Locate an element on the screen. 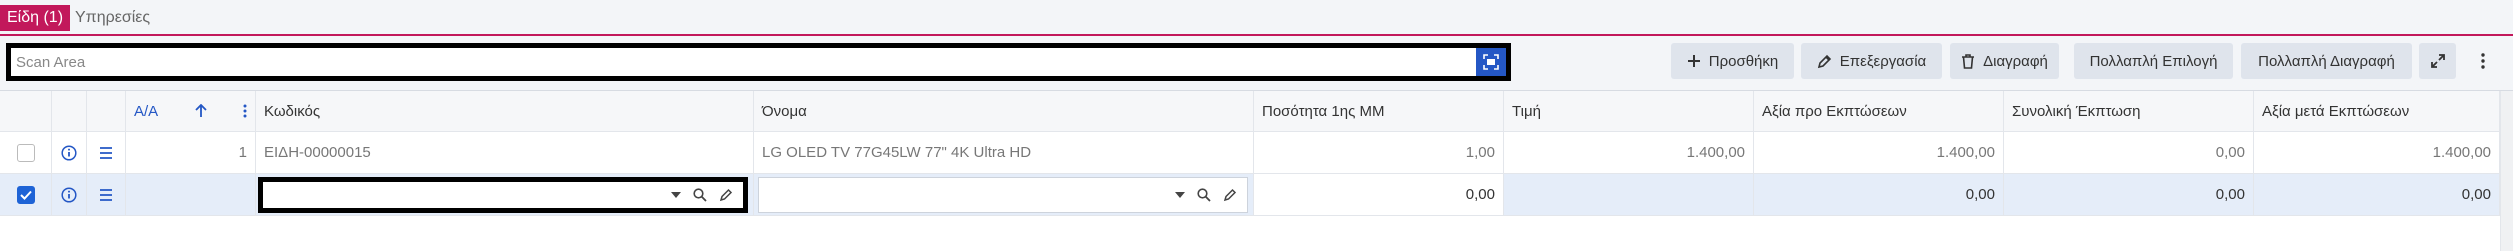 The width and height of the screenshot is (2513, 251). header-value-after: Αξία μετά Εκπτώσεων is located at coordinates (2377, 111).